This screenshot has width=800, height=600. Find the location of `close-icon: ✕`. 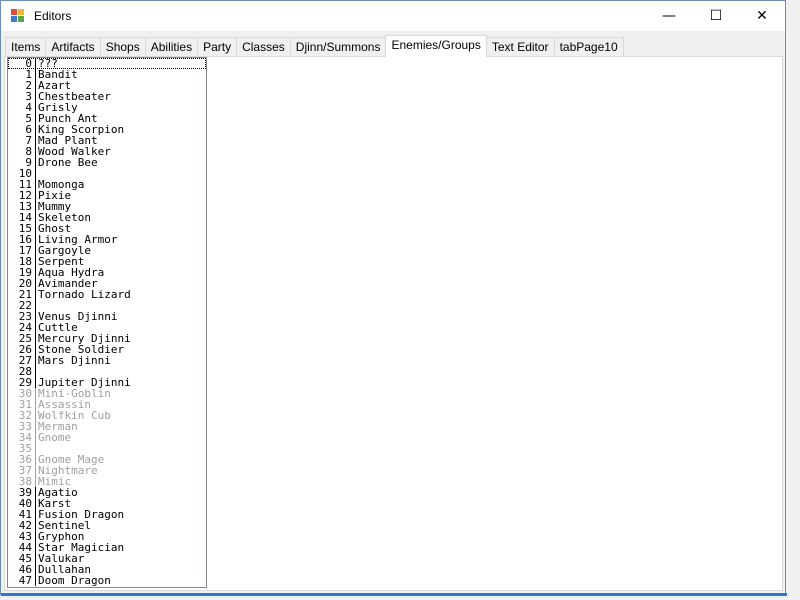

close-icon: ✕ is located at coordinates (762, 16).